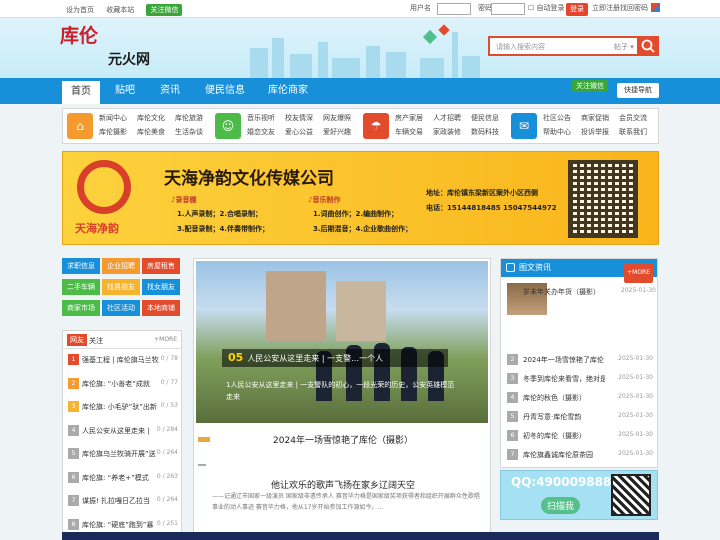 The height and width of the screenshot is (540, 720). What do you see at coordinates (561, 292) in the screenshot?
I see `featured-title: 岁末年关办年货（摄影）` at bounding box center [561, 292].